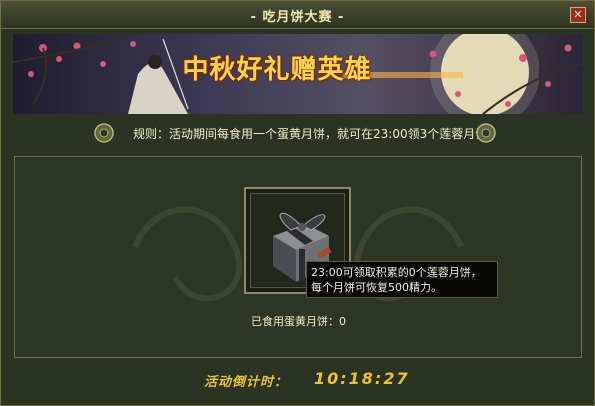  I want to click on countdown-value: 10:18:27, so click(362, 378).